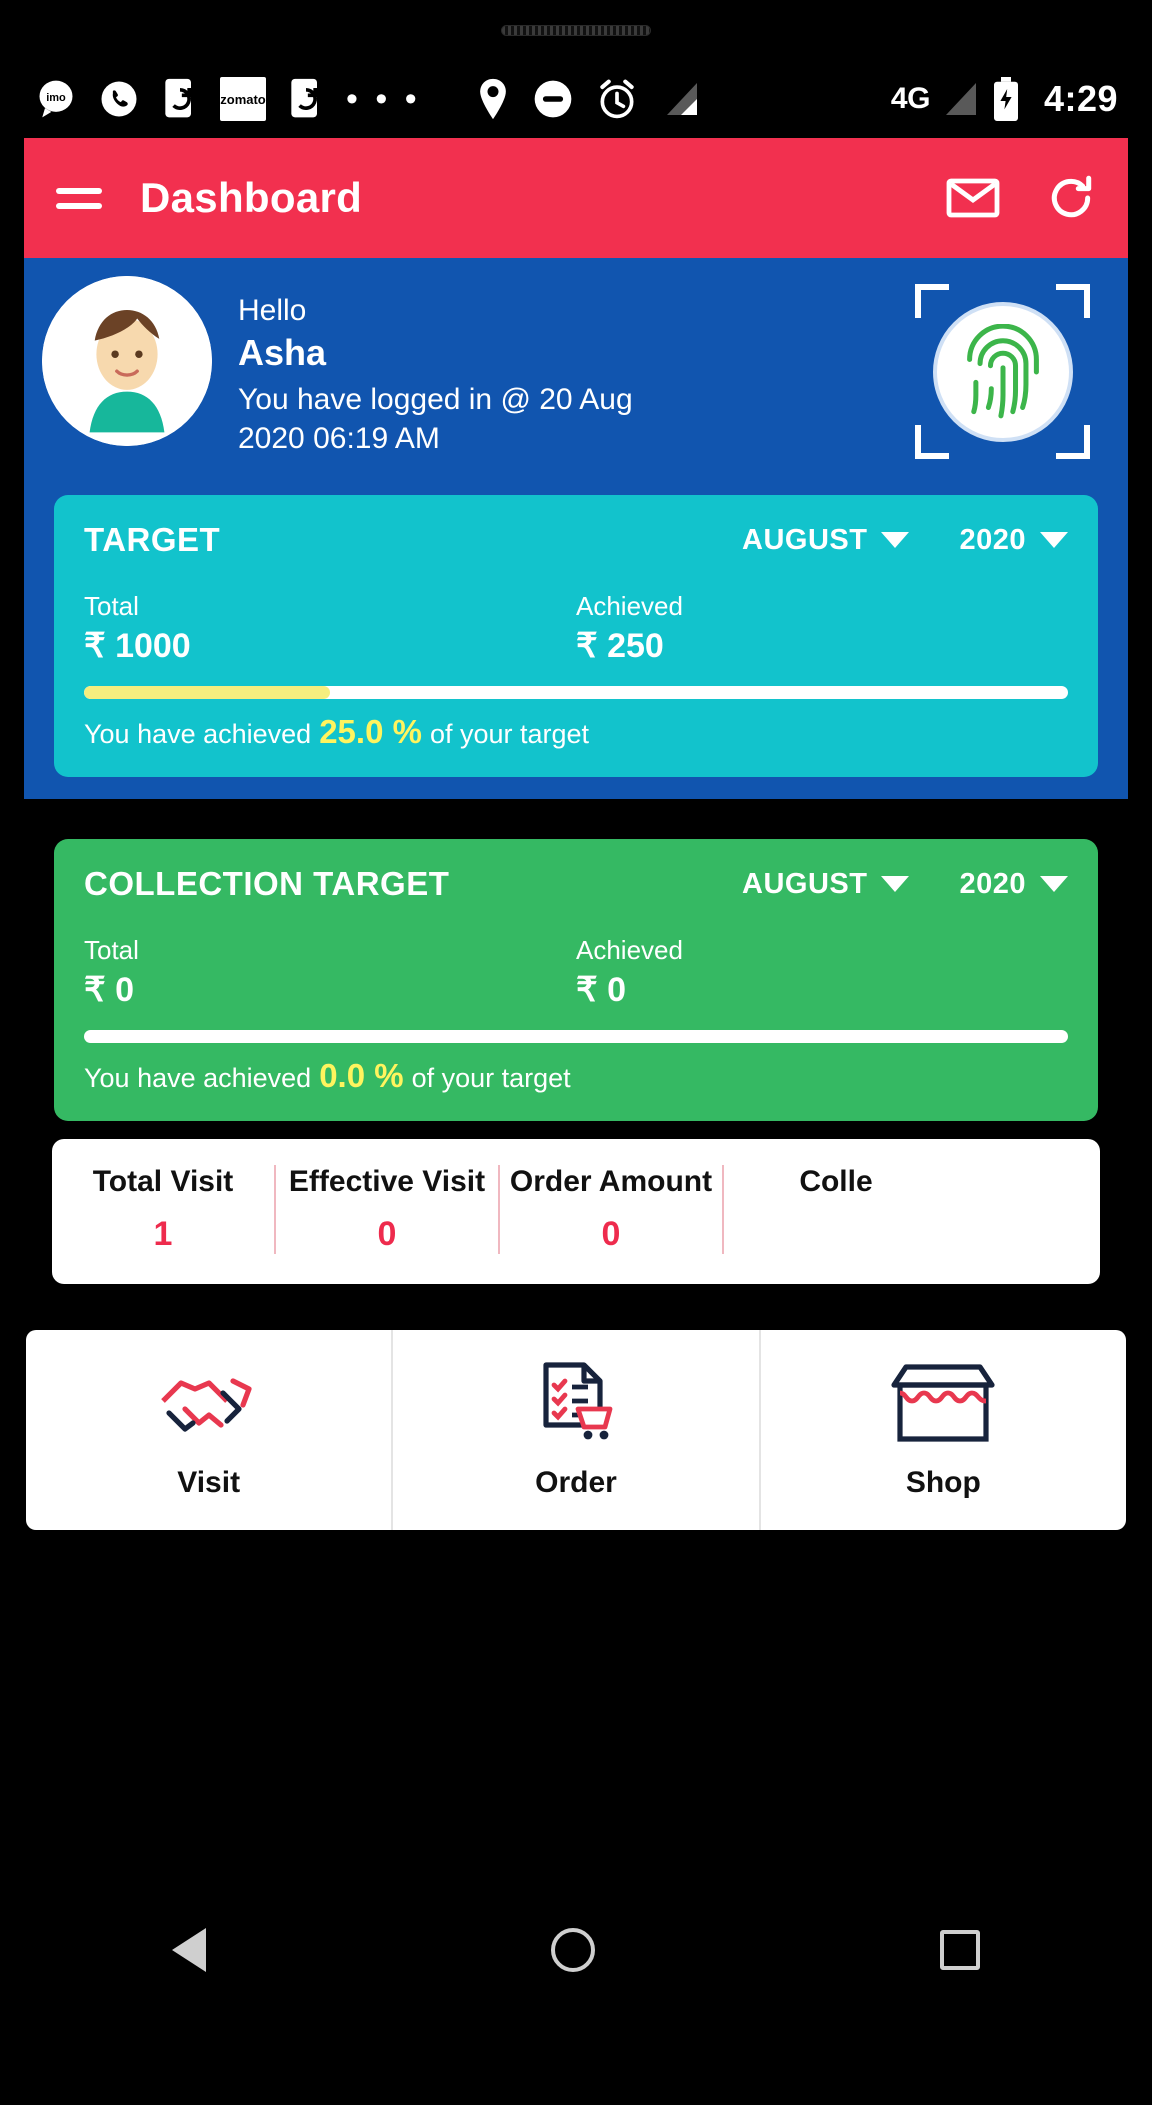 This screenshot has height=2105, width=1152. What do you see at coordinates (553, 99) in the screenshot?
I see `do-not-disturb-icon` at bounding box center [553, 99].